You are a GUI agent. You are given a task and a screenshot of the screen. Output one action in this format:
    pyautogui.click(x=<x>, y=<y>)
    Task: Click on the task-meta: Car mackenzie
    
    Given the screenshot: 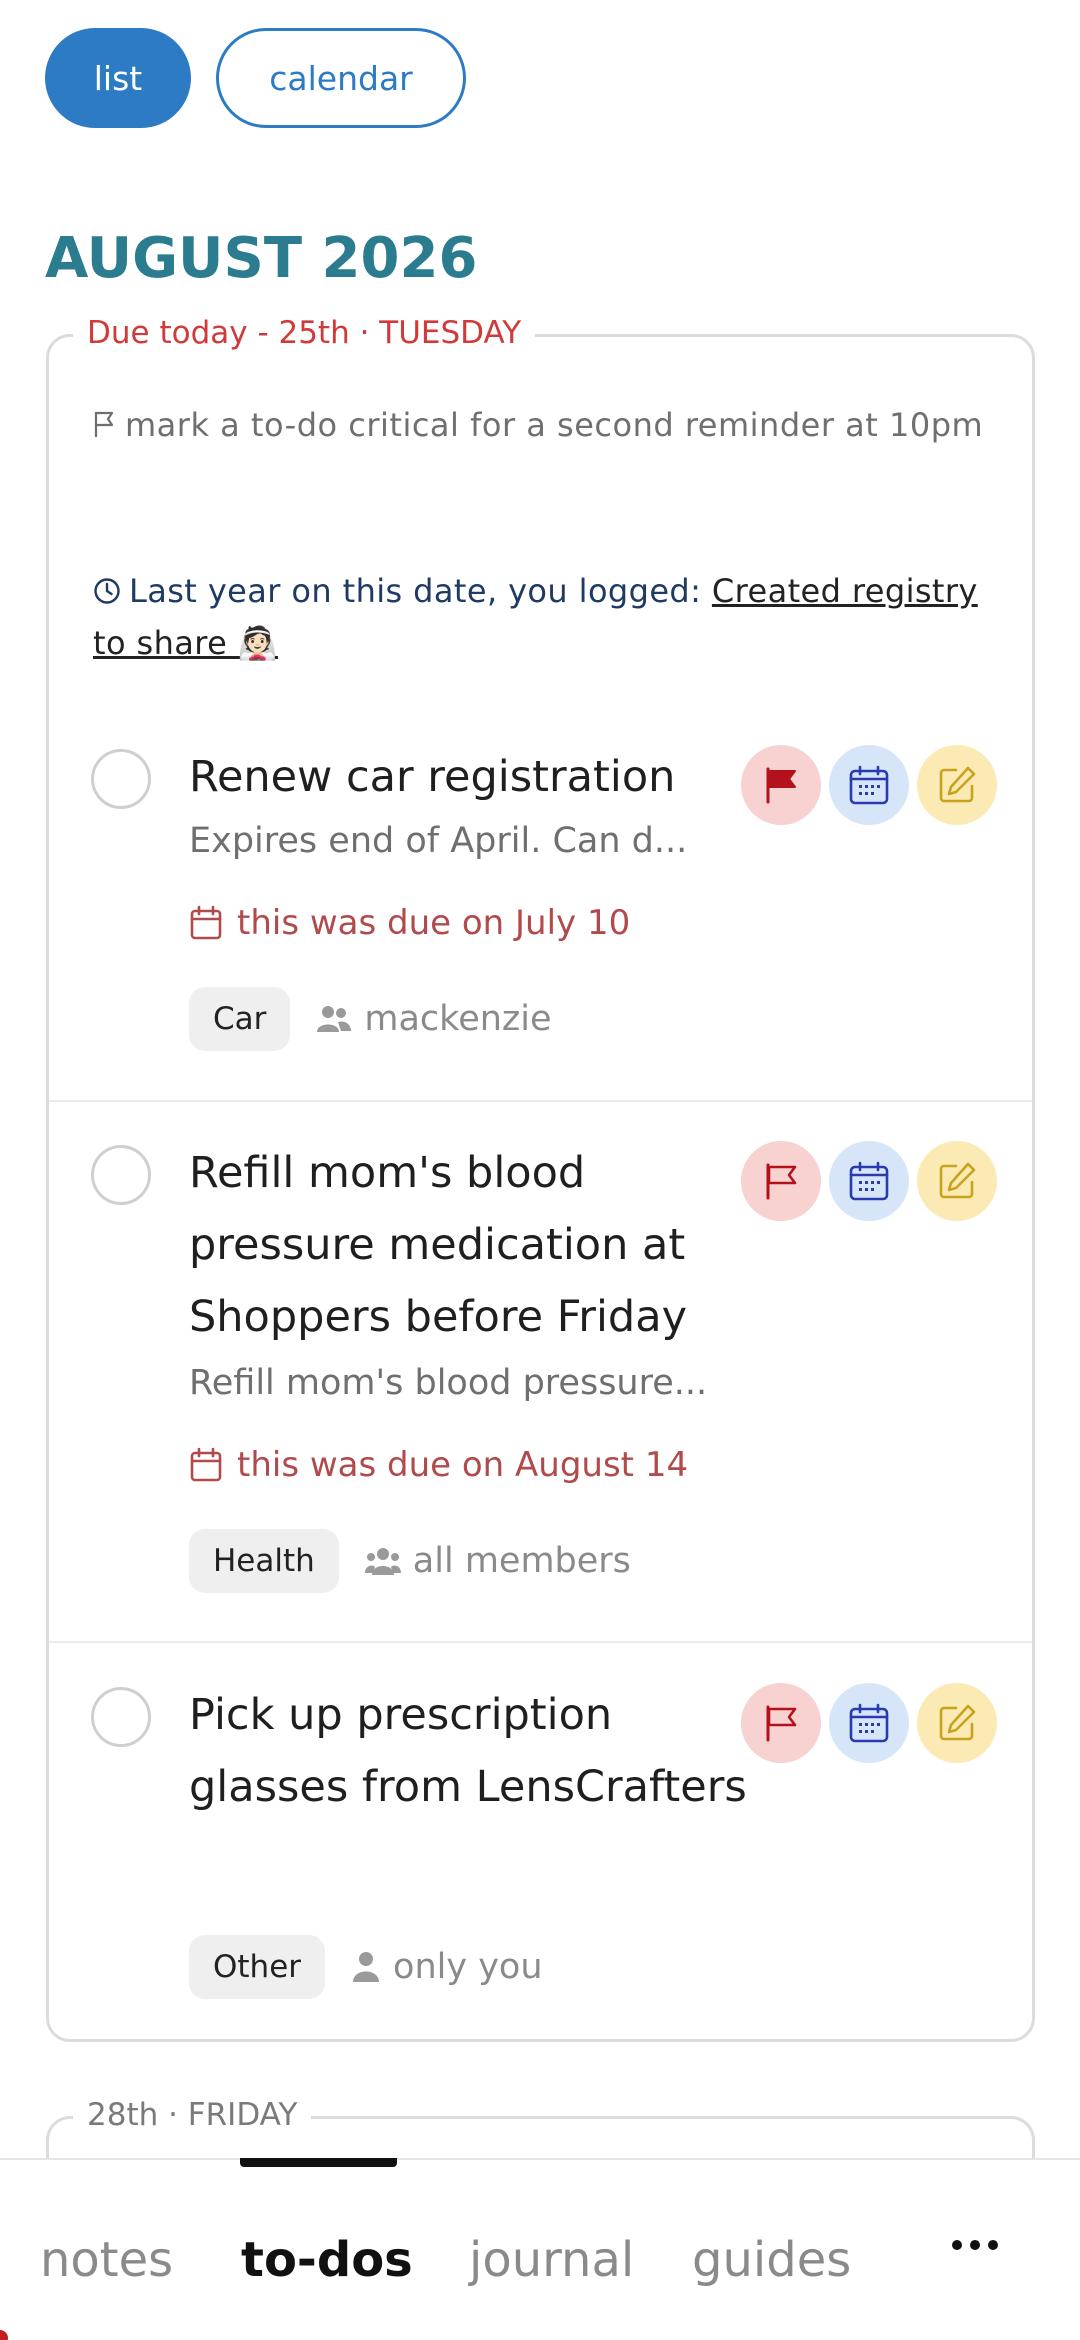 What is the action you would take?
    pyautogui.click(x=370, y=1019)
    